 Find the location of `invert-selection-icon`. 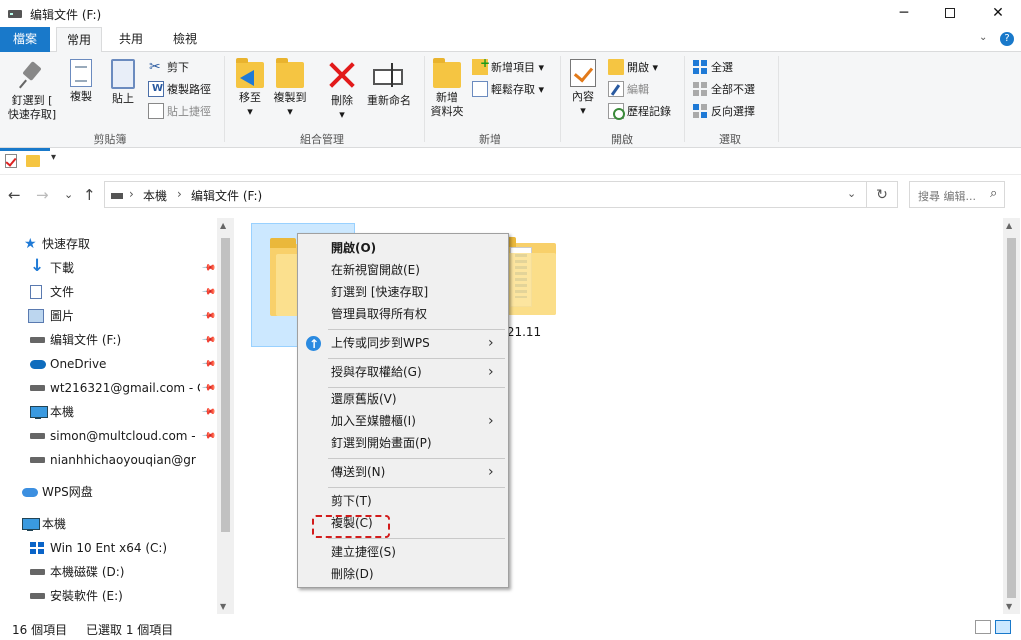

invert-selection-icon is located at coordinates (700, 111).